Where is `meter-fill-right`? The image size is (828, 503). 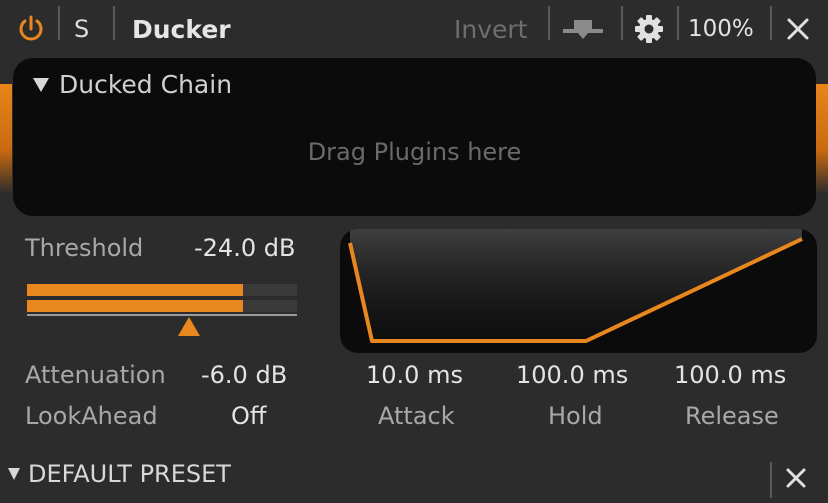
meter-fill-right is located at coordinates (135, 306).